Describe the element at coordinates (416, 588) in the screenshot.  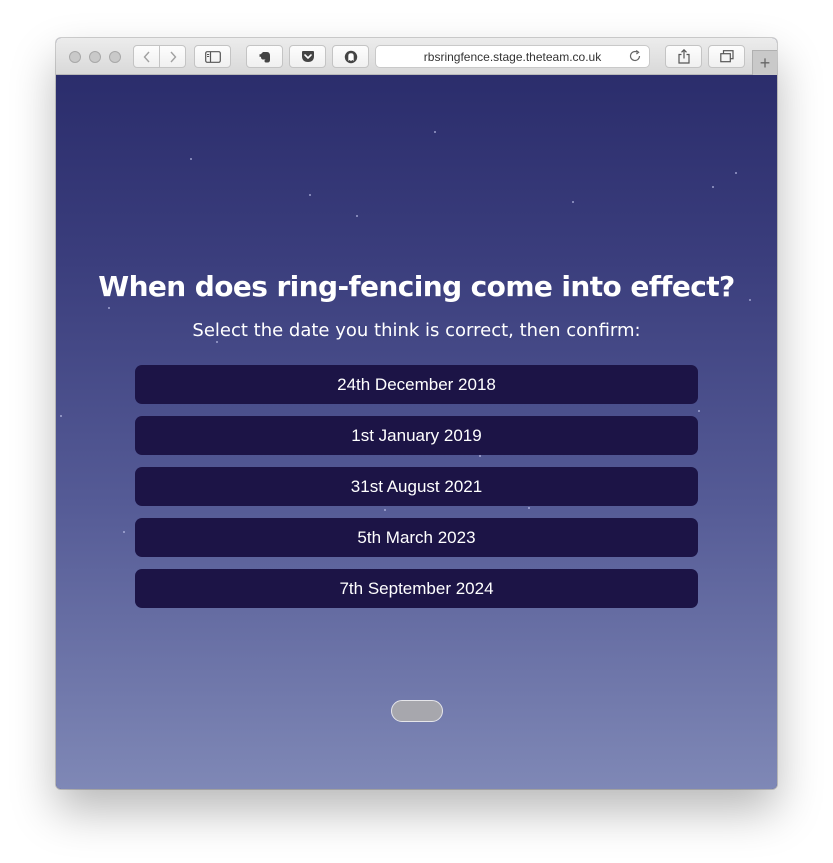
I see `answer-option-5: 7th September 2024` at that location.